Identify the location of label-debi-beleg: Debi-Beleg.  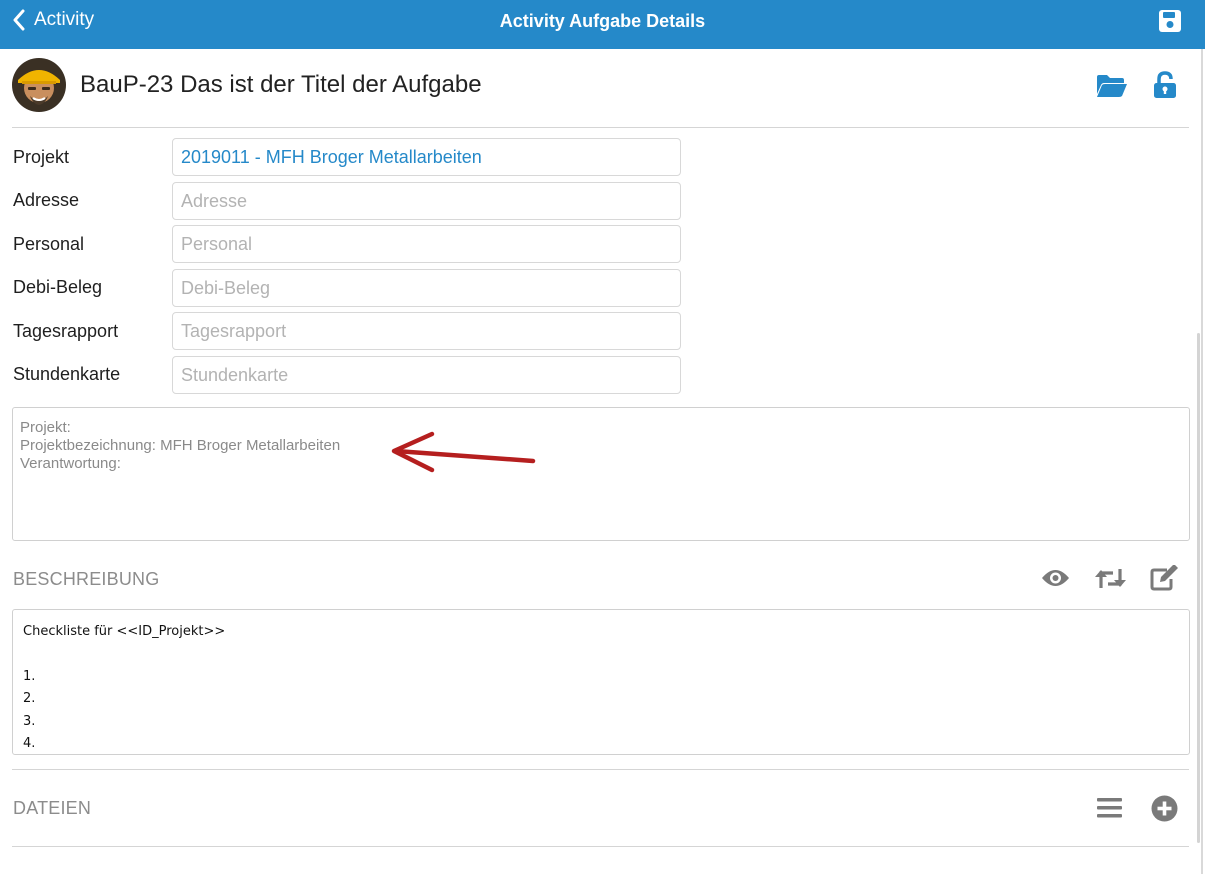
(58, 287).